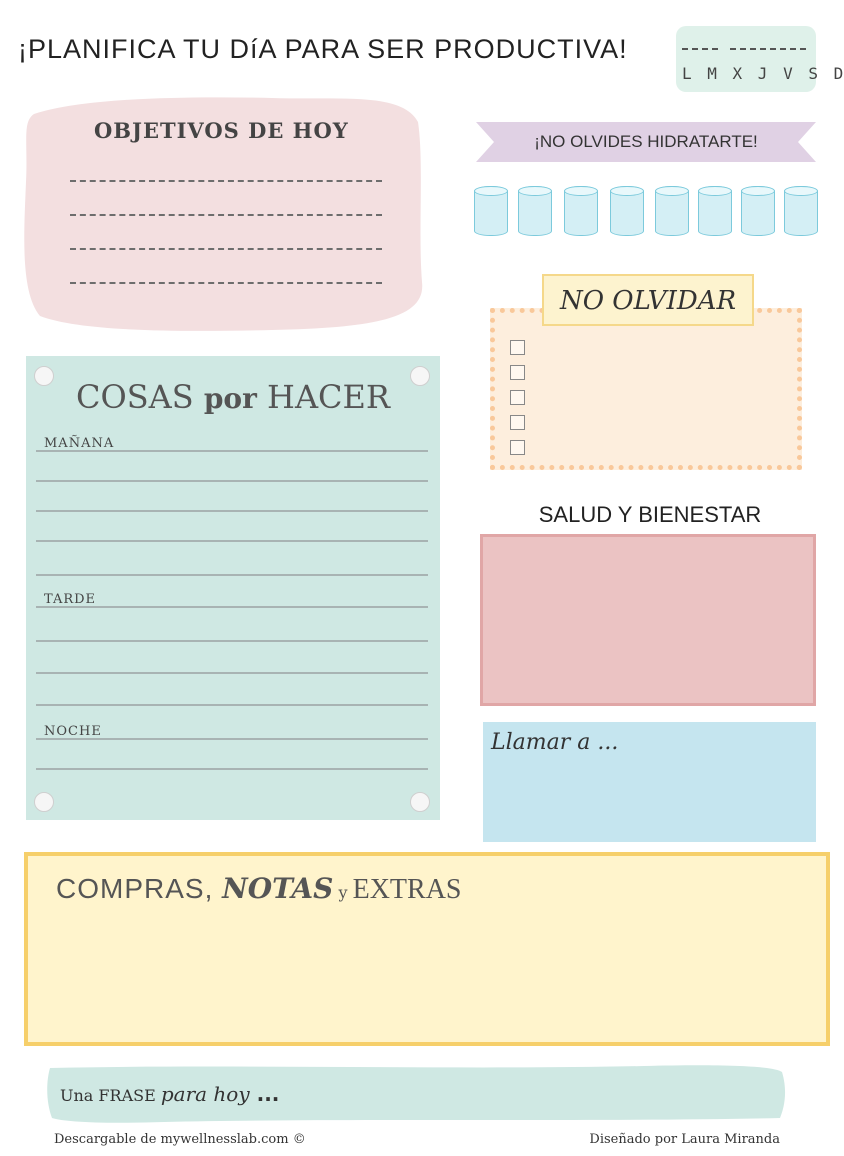 The width and height of the screenshot is (844, 1156). Describe the element at coordinates (230, 398) in the screenshot. I see `cosas-title-part: por` at that location.